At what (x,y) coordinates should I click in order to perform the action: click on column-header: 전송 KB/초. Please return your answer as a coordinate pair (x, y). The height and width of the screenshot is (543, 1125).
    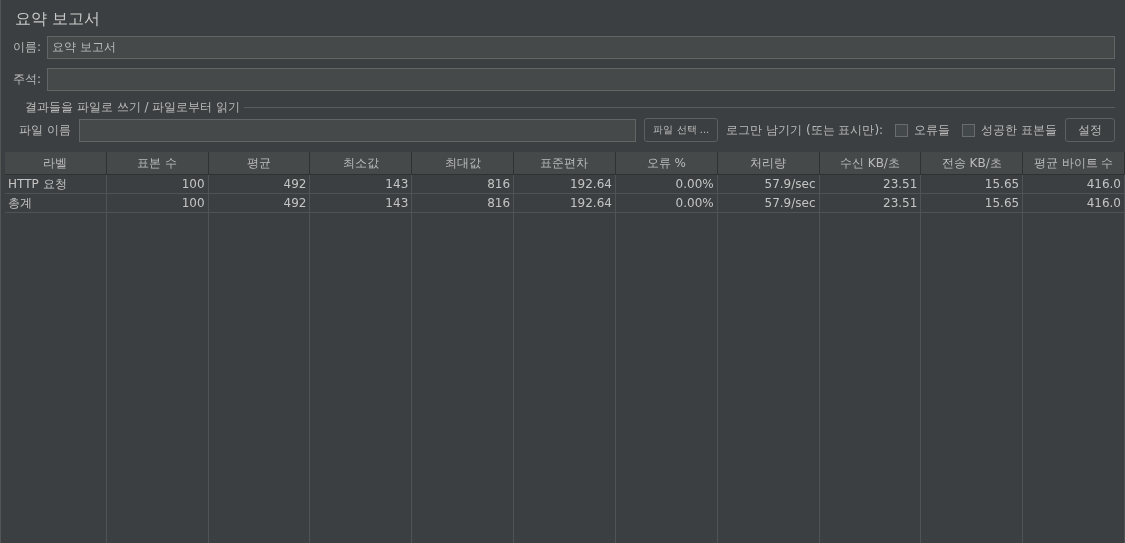
    Looking at the image, I should click on (972, 163).